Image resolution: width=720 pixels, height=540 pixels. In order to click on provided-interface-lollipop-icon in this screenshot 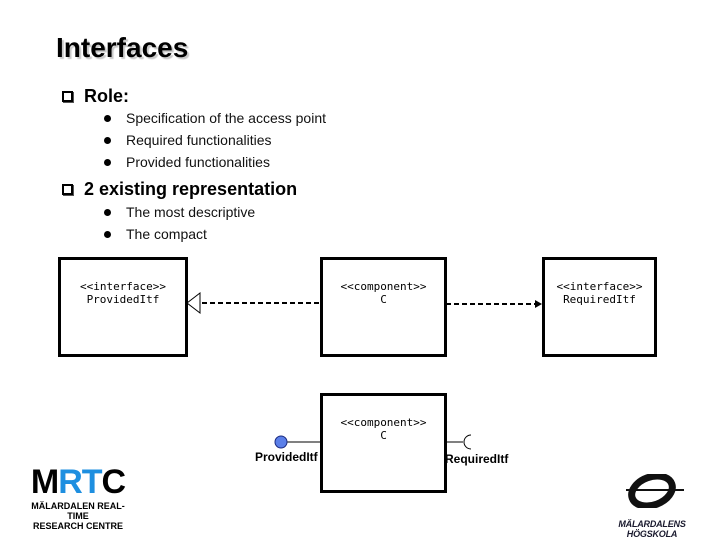, I will do `click(281, 442)`.